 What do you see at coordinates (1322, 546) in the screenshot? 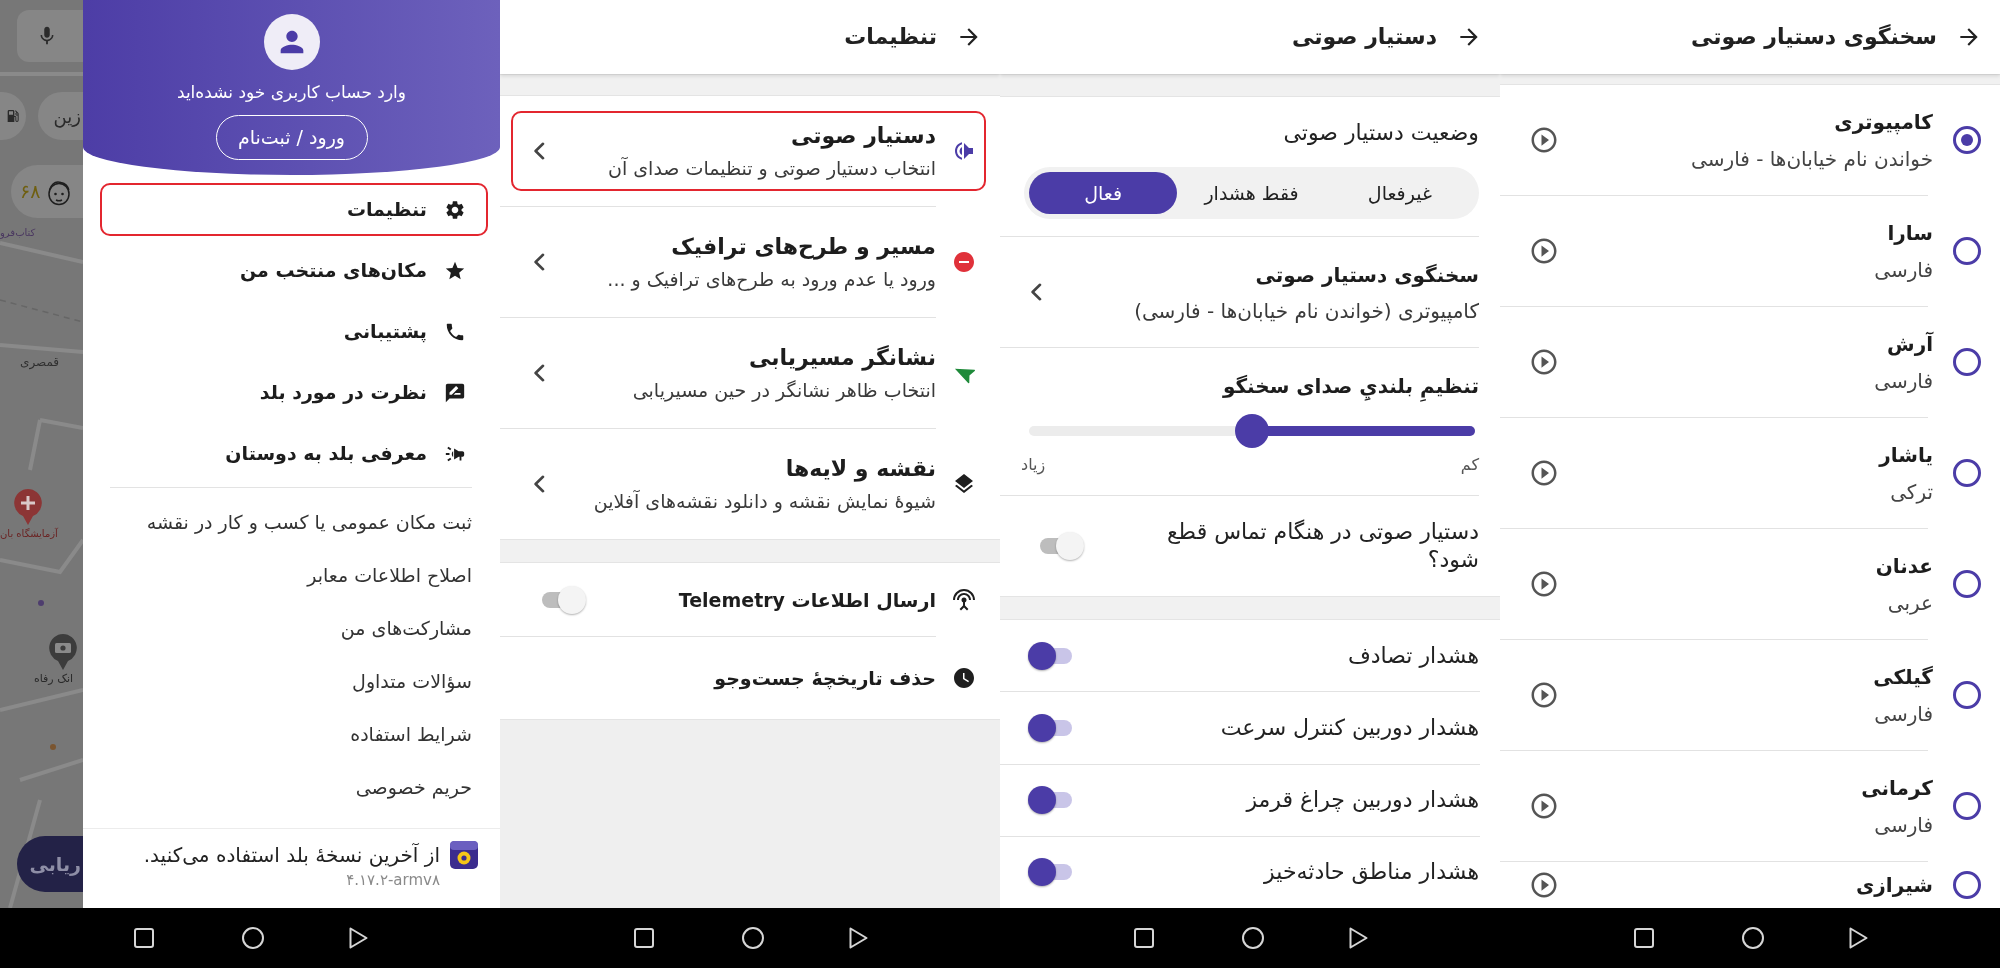
I see `setting-label: دستیار صوتی در هنگام تماس قطع شود؟` at bounding box center [1322, 546].